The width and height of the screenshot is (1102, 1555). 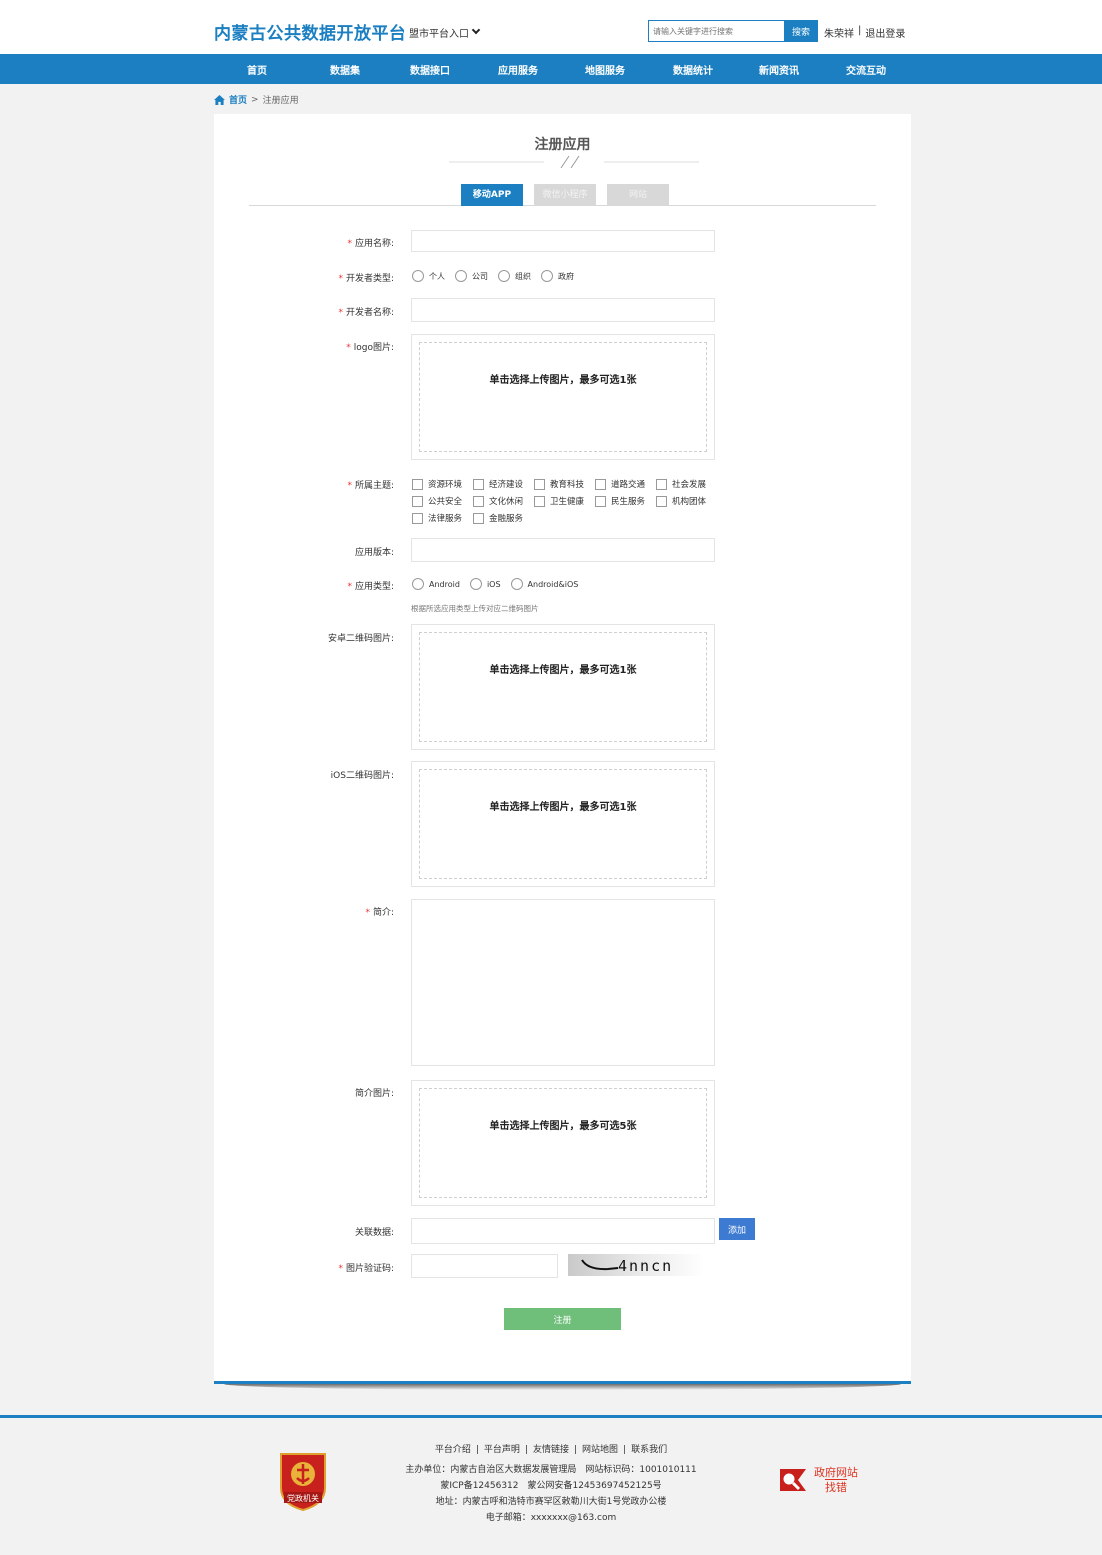 What do you see at coordinates (563, 550) in the screenshot?
I see `version-input` at bounding box center [563, 550].